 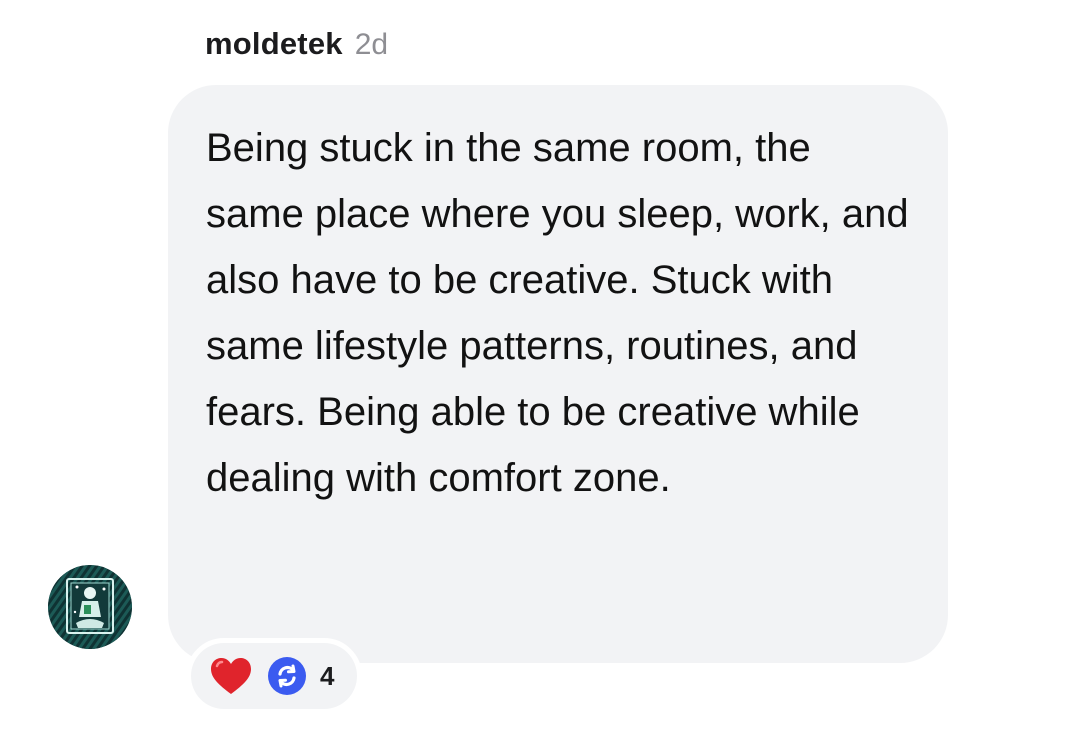 I want to click on avatar, so click(x=90, y=607).